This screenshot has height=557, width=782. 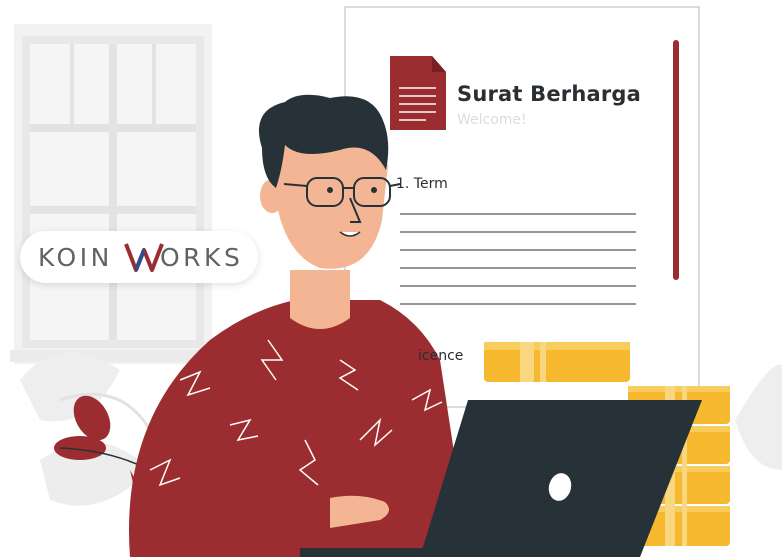 I want to click on logo-text-right: ORKS, so click(x=202, y=257).